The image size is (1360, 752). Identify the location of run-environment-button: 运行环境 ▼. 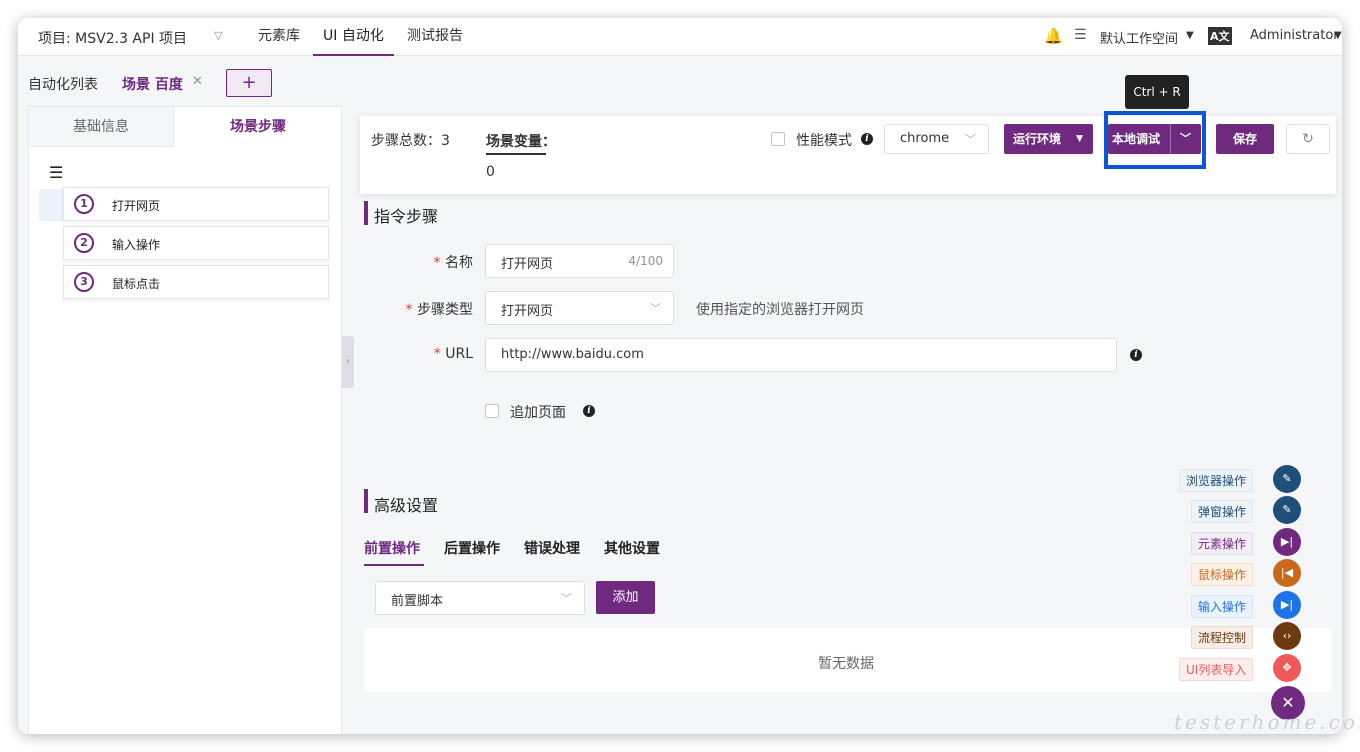
(1048, 139).